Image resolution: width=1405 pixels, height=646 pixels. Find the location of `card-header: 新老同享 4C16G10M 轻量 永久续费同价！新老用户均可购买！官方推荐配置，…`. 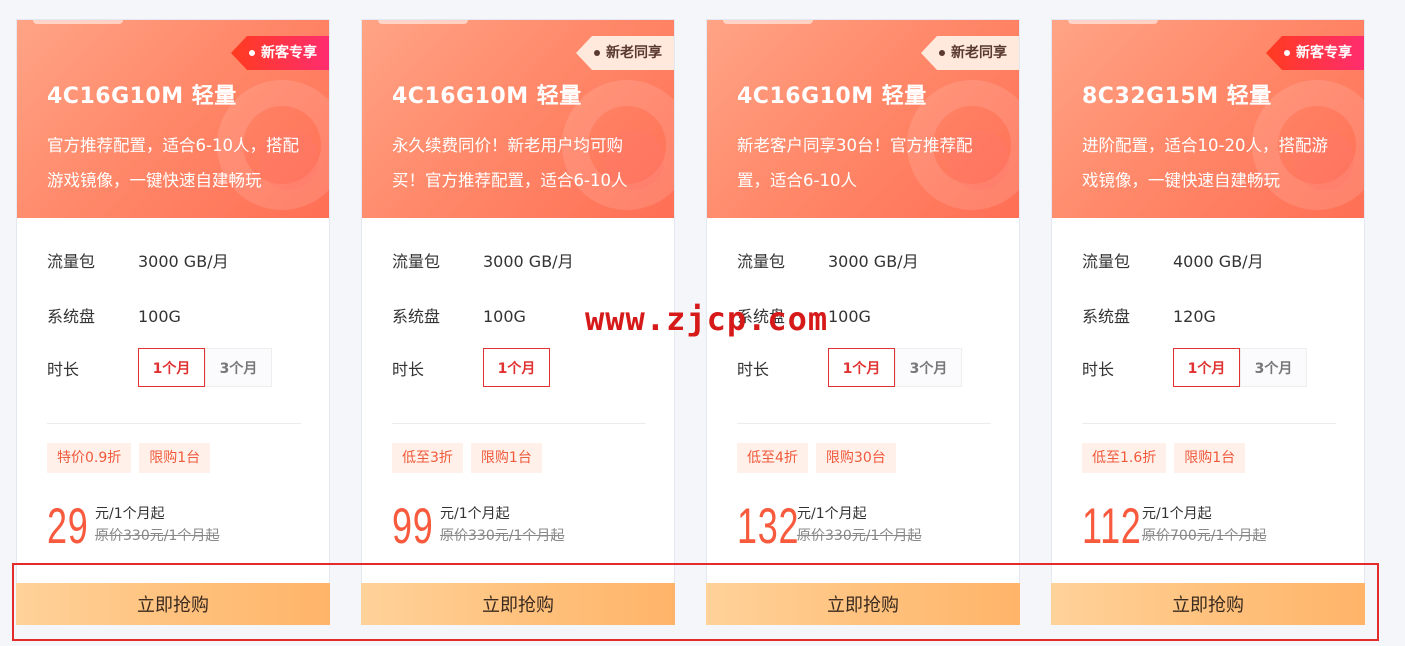

card-header: 新老同享 4C16G10M 轻量 永久续费同价！新老用户均可购买！官方推荐配置，… is located at coordinates (518, 119).